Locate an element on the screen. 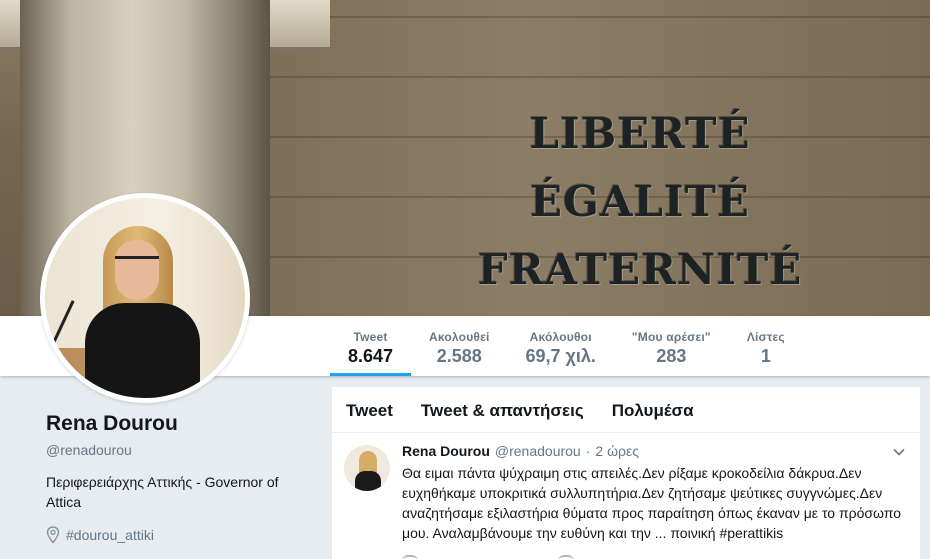 The width and height of the screenshot is (930, 559). stat-followers: Ακόλουθοι 69,7 χιλ. is located at coordinates (561, 346).